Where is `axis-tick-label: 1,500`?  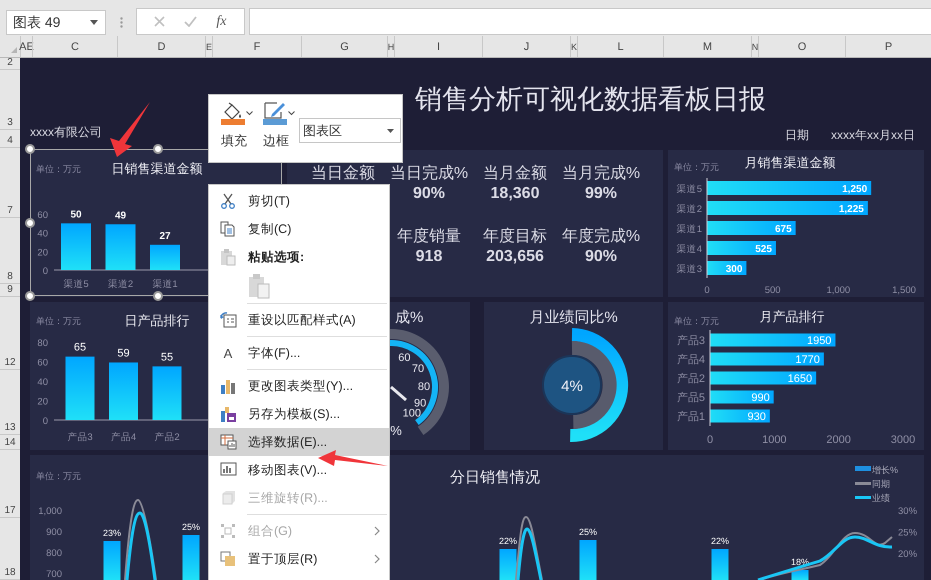 axis-tick-label: 1,500 is located at coordinates (904, 290).